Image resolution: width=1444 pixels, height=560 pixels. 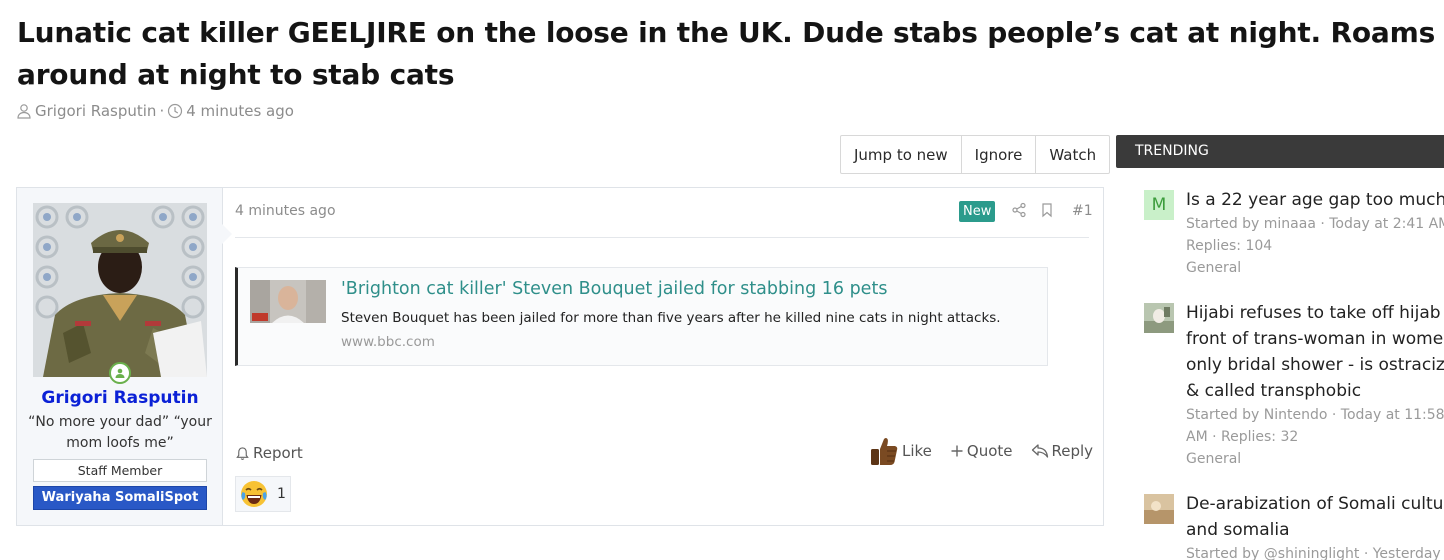 I want to click on quote-button: Quote, so click(x=981, y=451).